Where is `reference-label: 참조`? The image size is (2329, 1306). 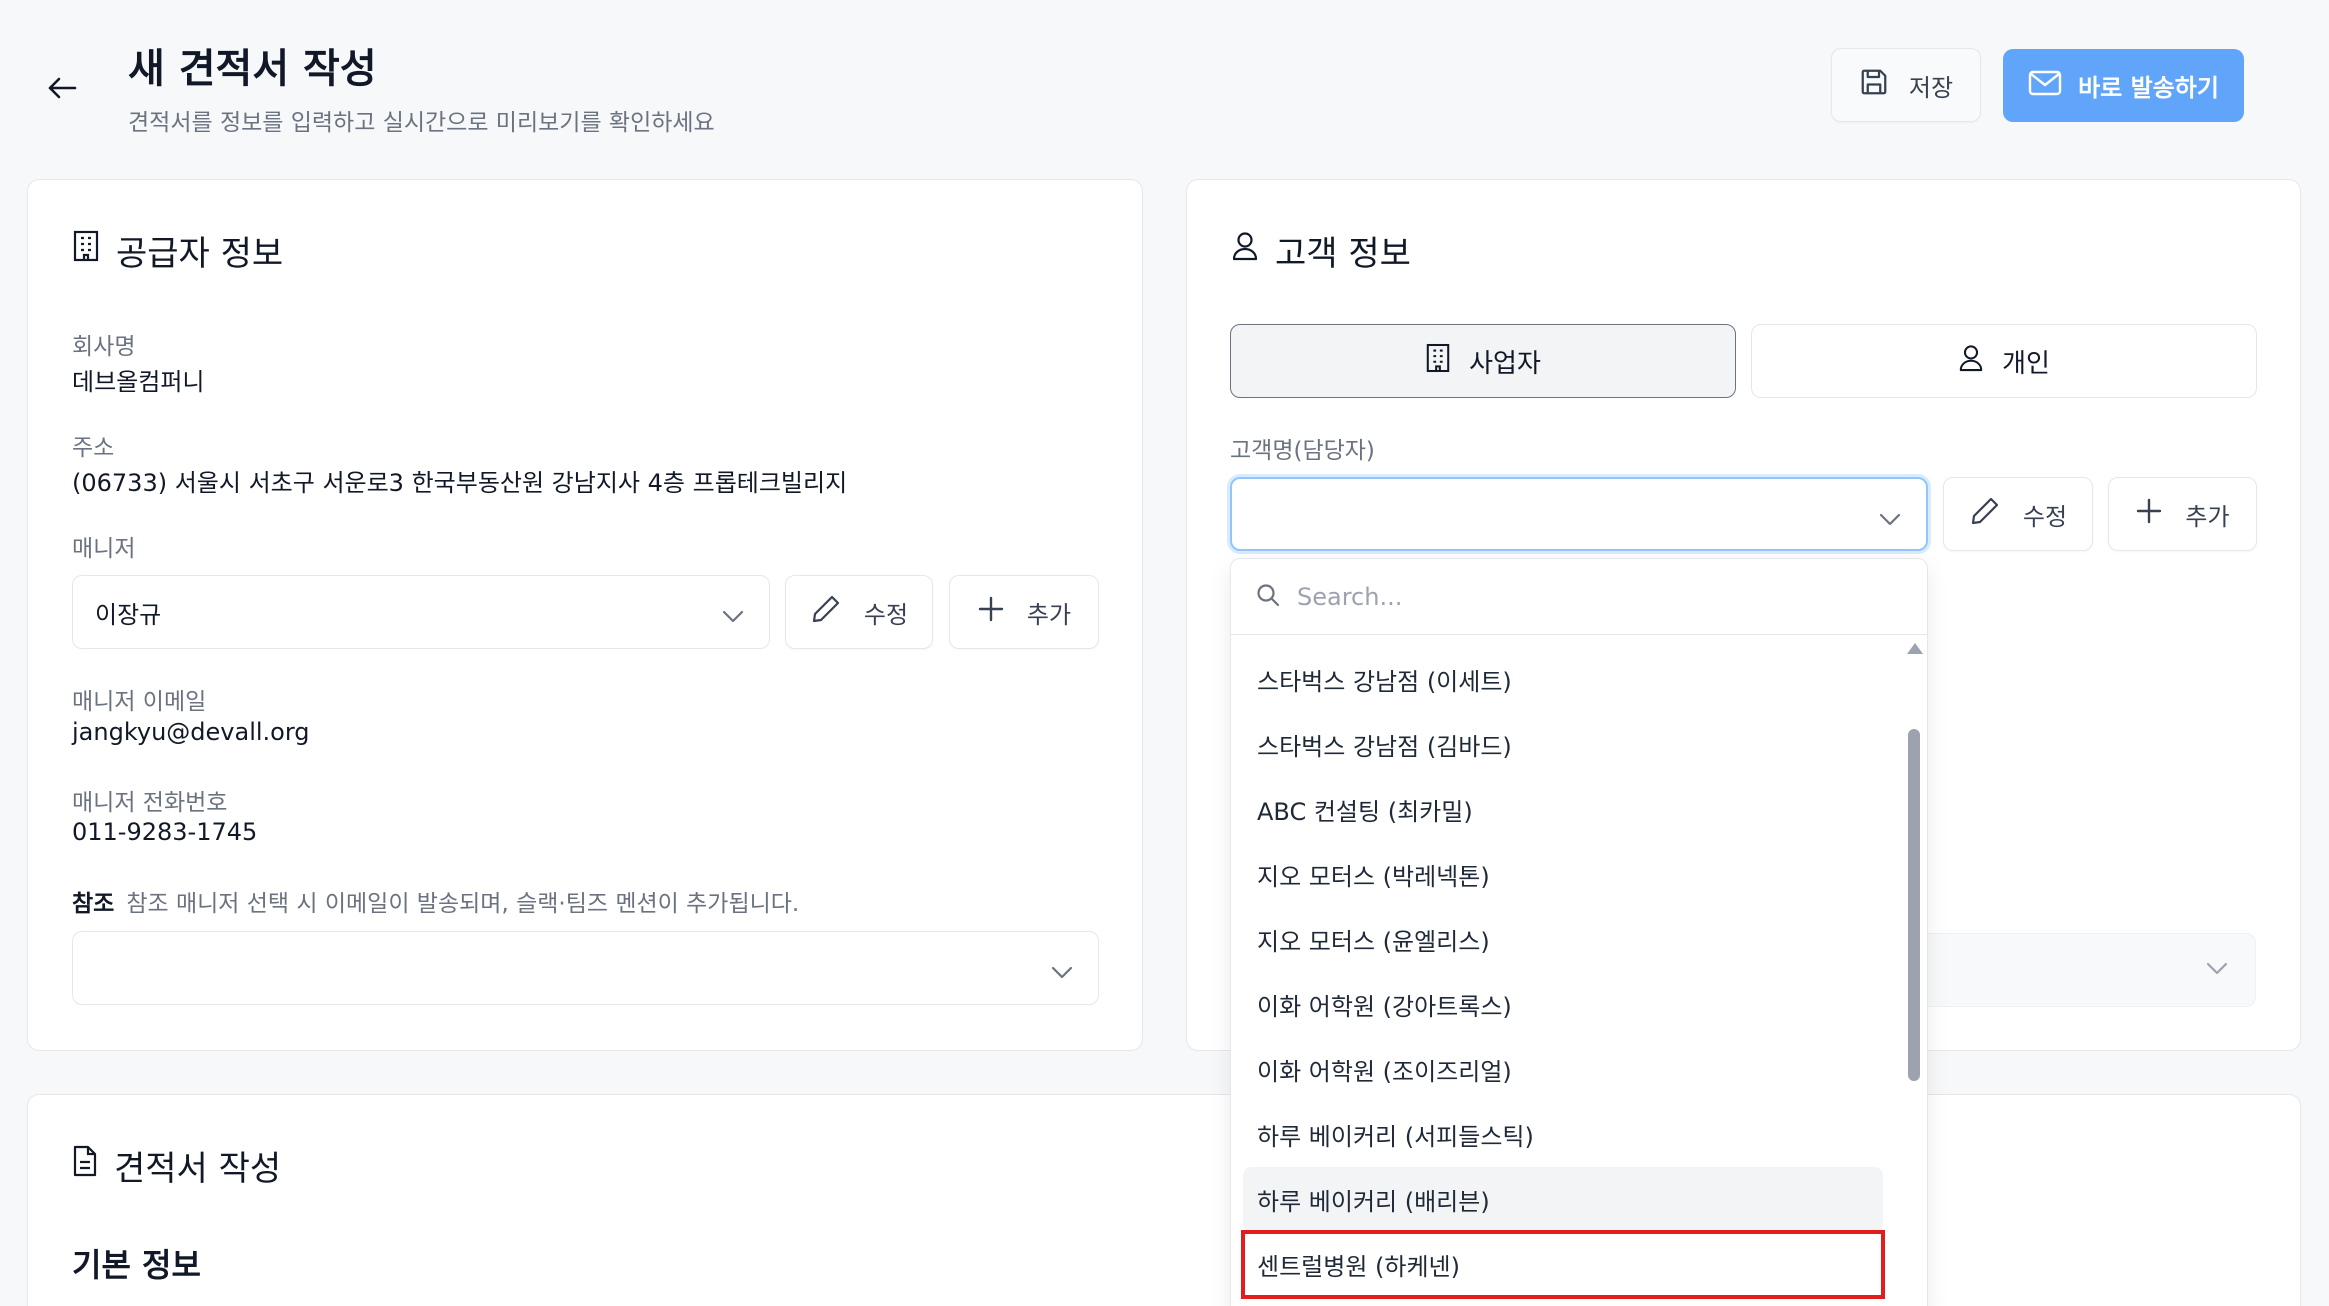 reference-label: 참조 is located at coordinates (93, 904).